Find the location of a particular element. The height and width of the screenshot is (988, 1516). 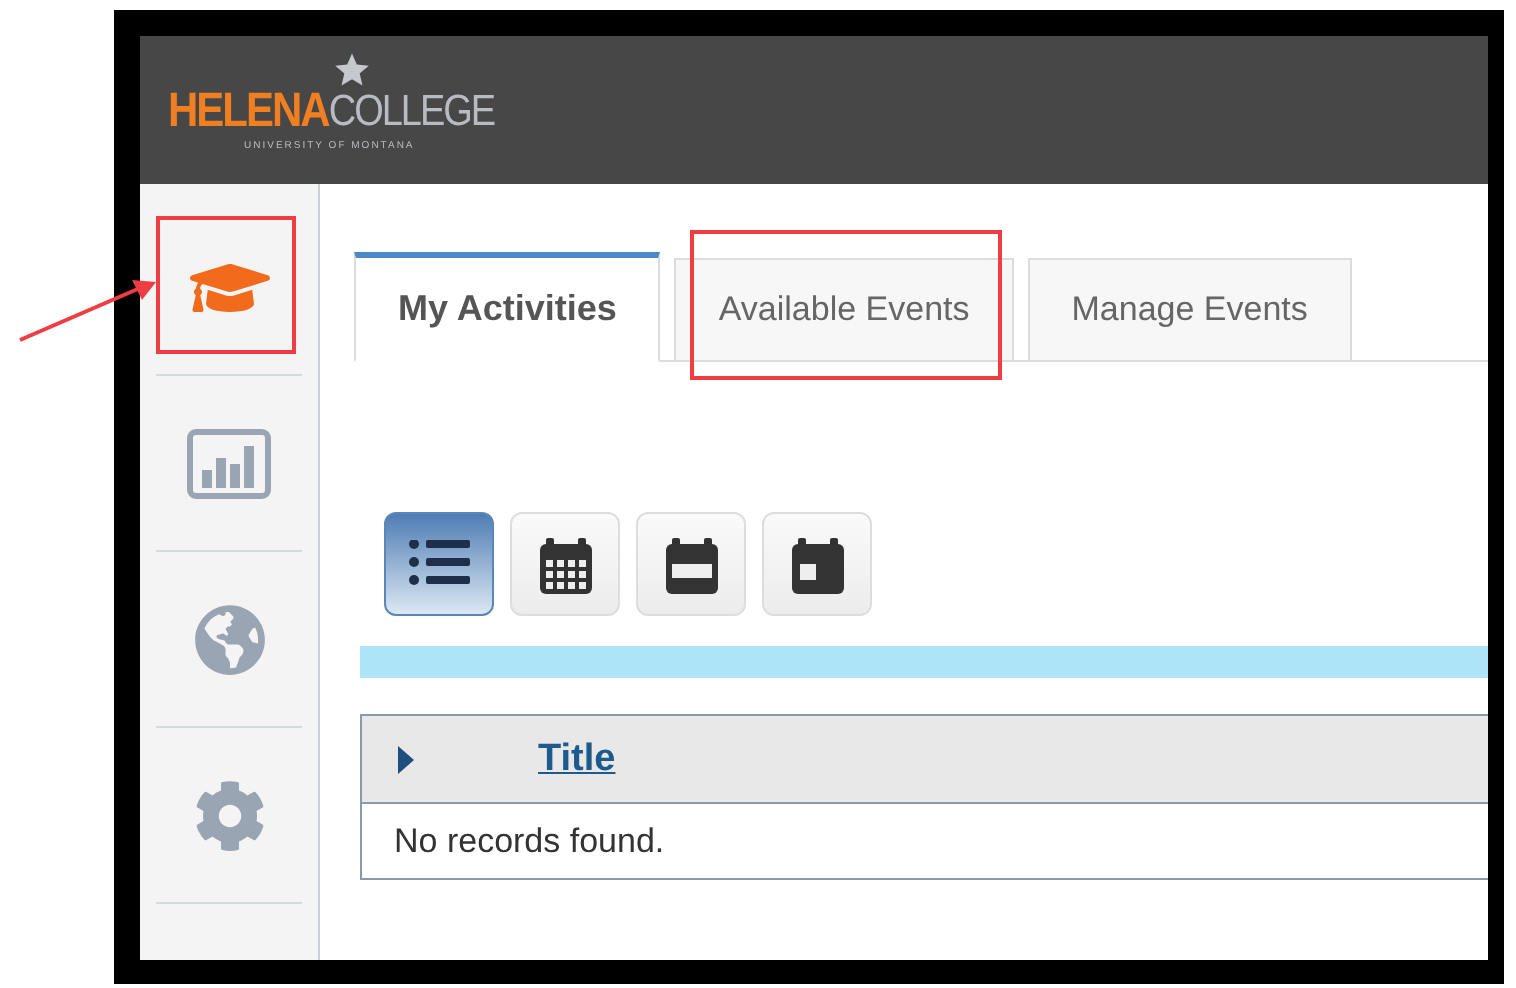

logo-text: COLLEGE is located at coordinates (411, 114).